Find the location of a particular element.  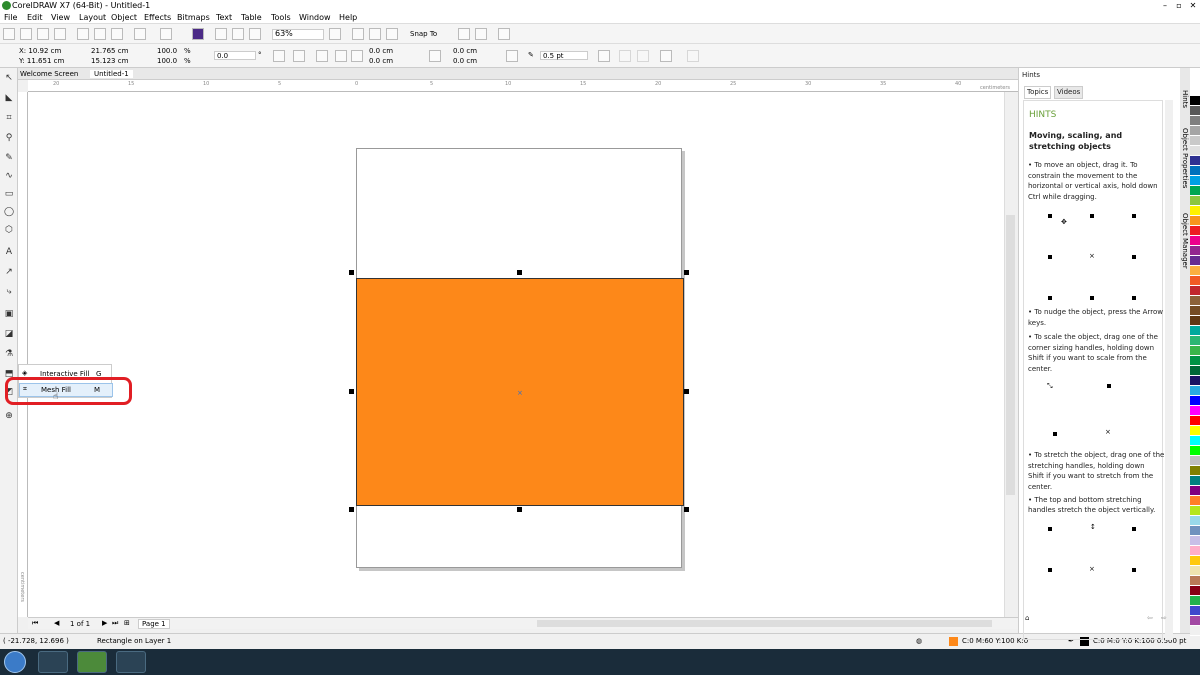

chamfered-corner-icon is located at coordinates (357, 56).